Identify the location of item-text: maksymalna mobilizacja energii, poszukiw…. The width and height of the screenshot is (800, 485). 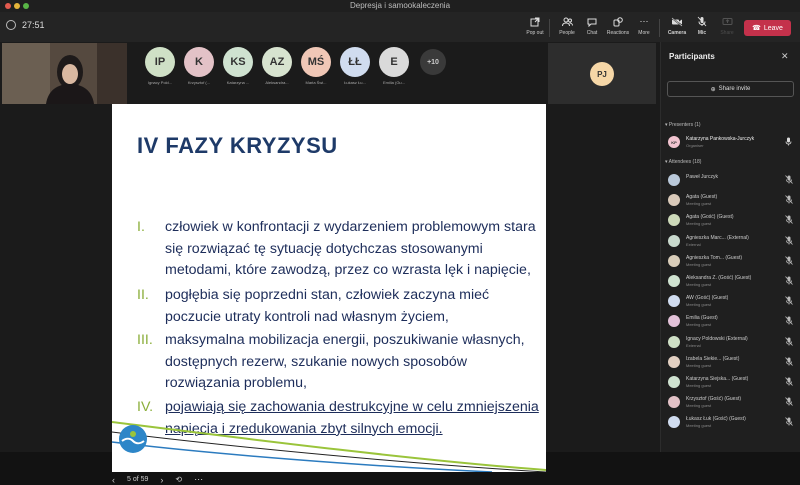
(345, 361).